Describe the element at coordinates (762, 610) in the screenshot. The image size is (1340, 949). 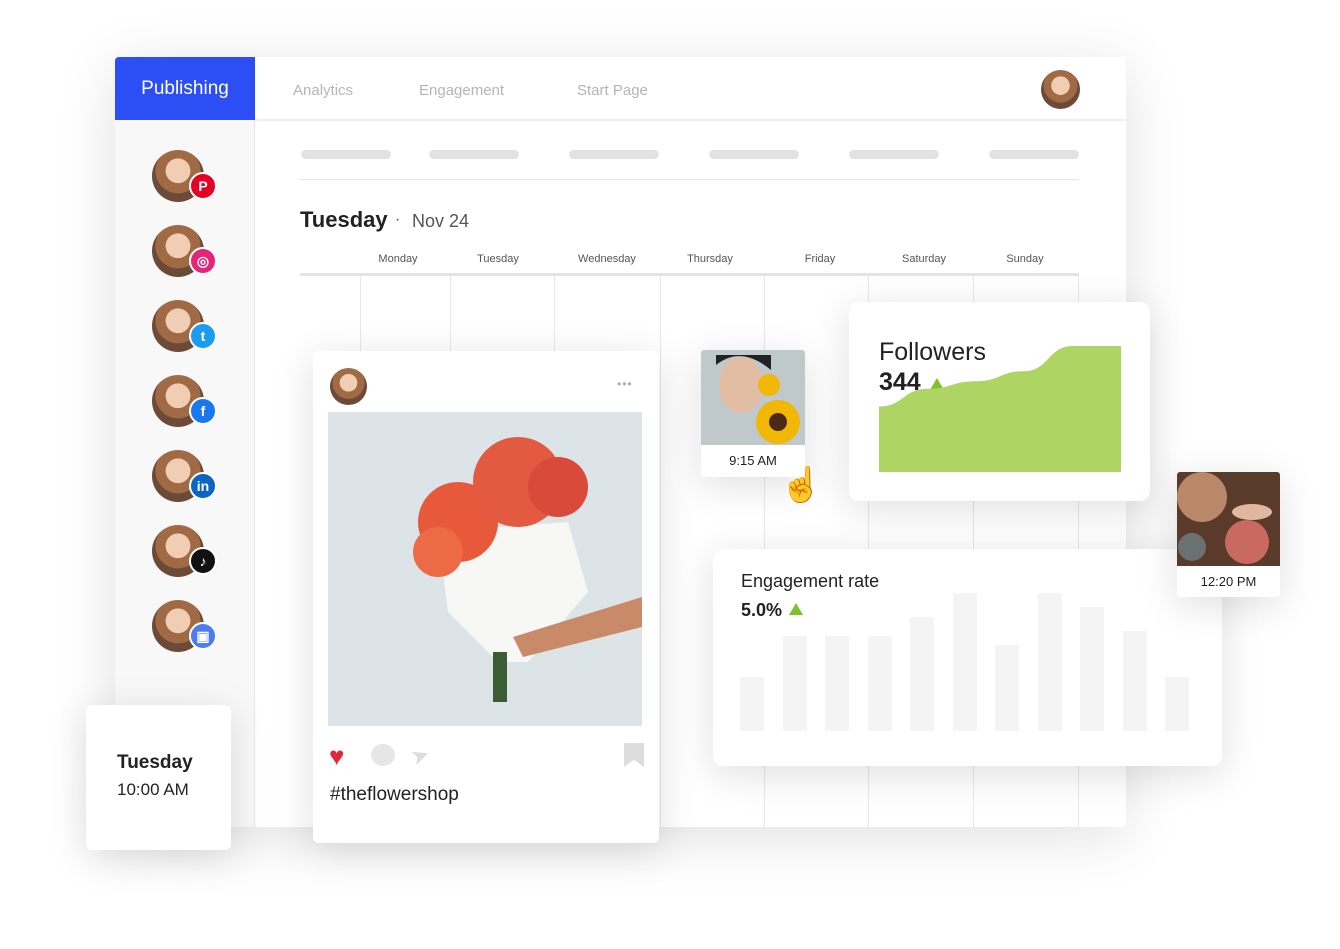
I see `engagement-value: 5.0%` at that location.